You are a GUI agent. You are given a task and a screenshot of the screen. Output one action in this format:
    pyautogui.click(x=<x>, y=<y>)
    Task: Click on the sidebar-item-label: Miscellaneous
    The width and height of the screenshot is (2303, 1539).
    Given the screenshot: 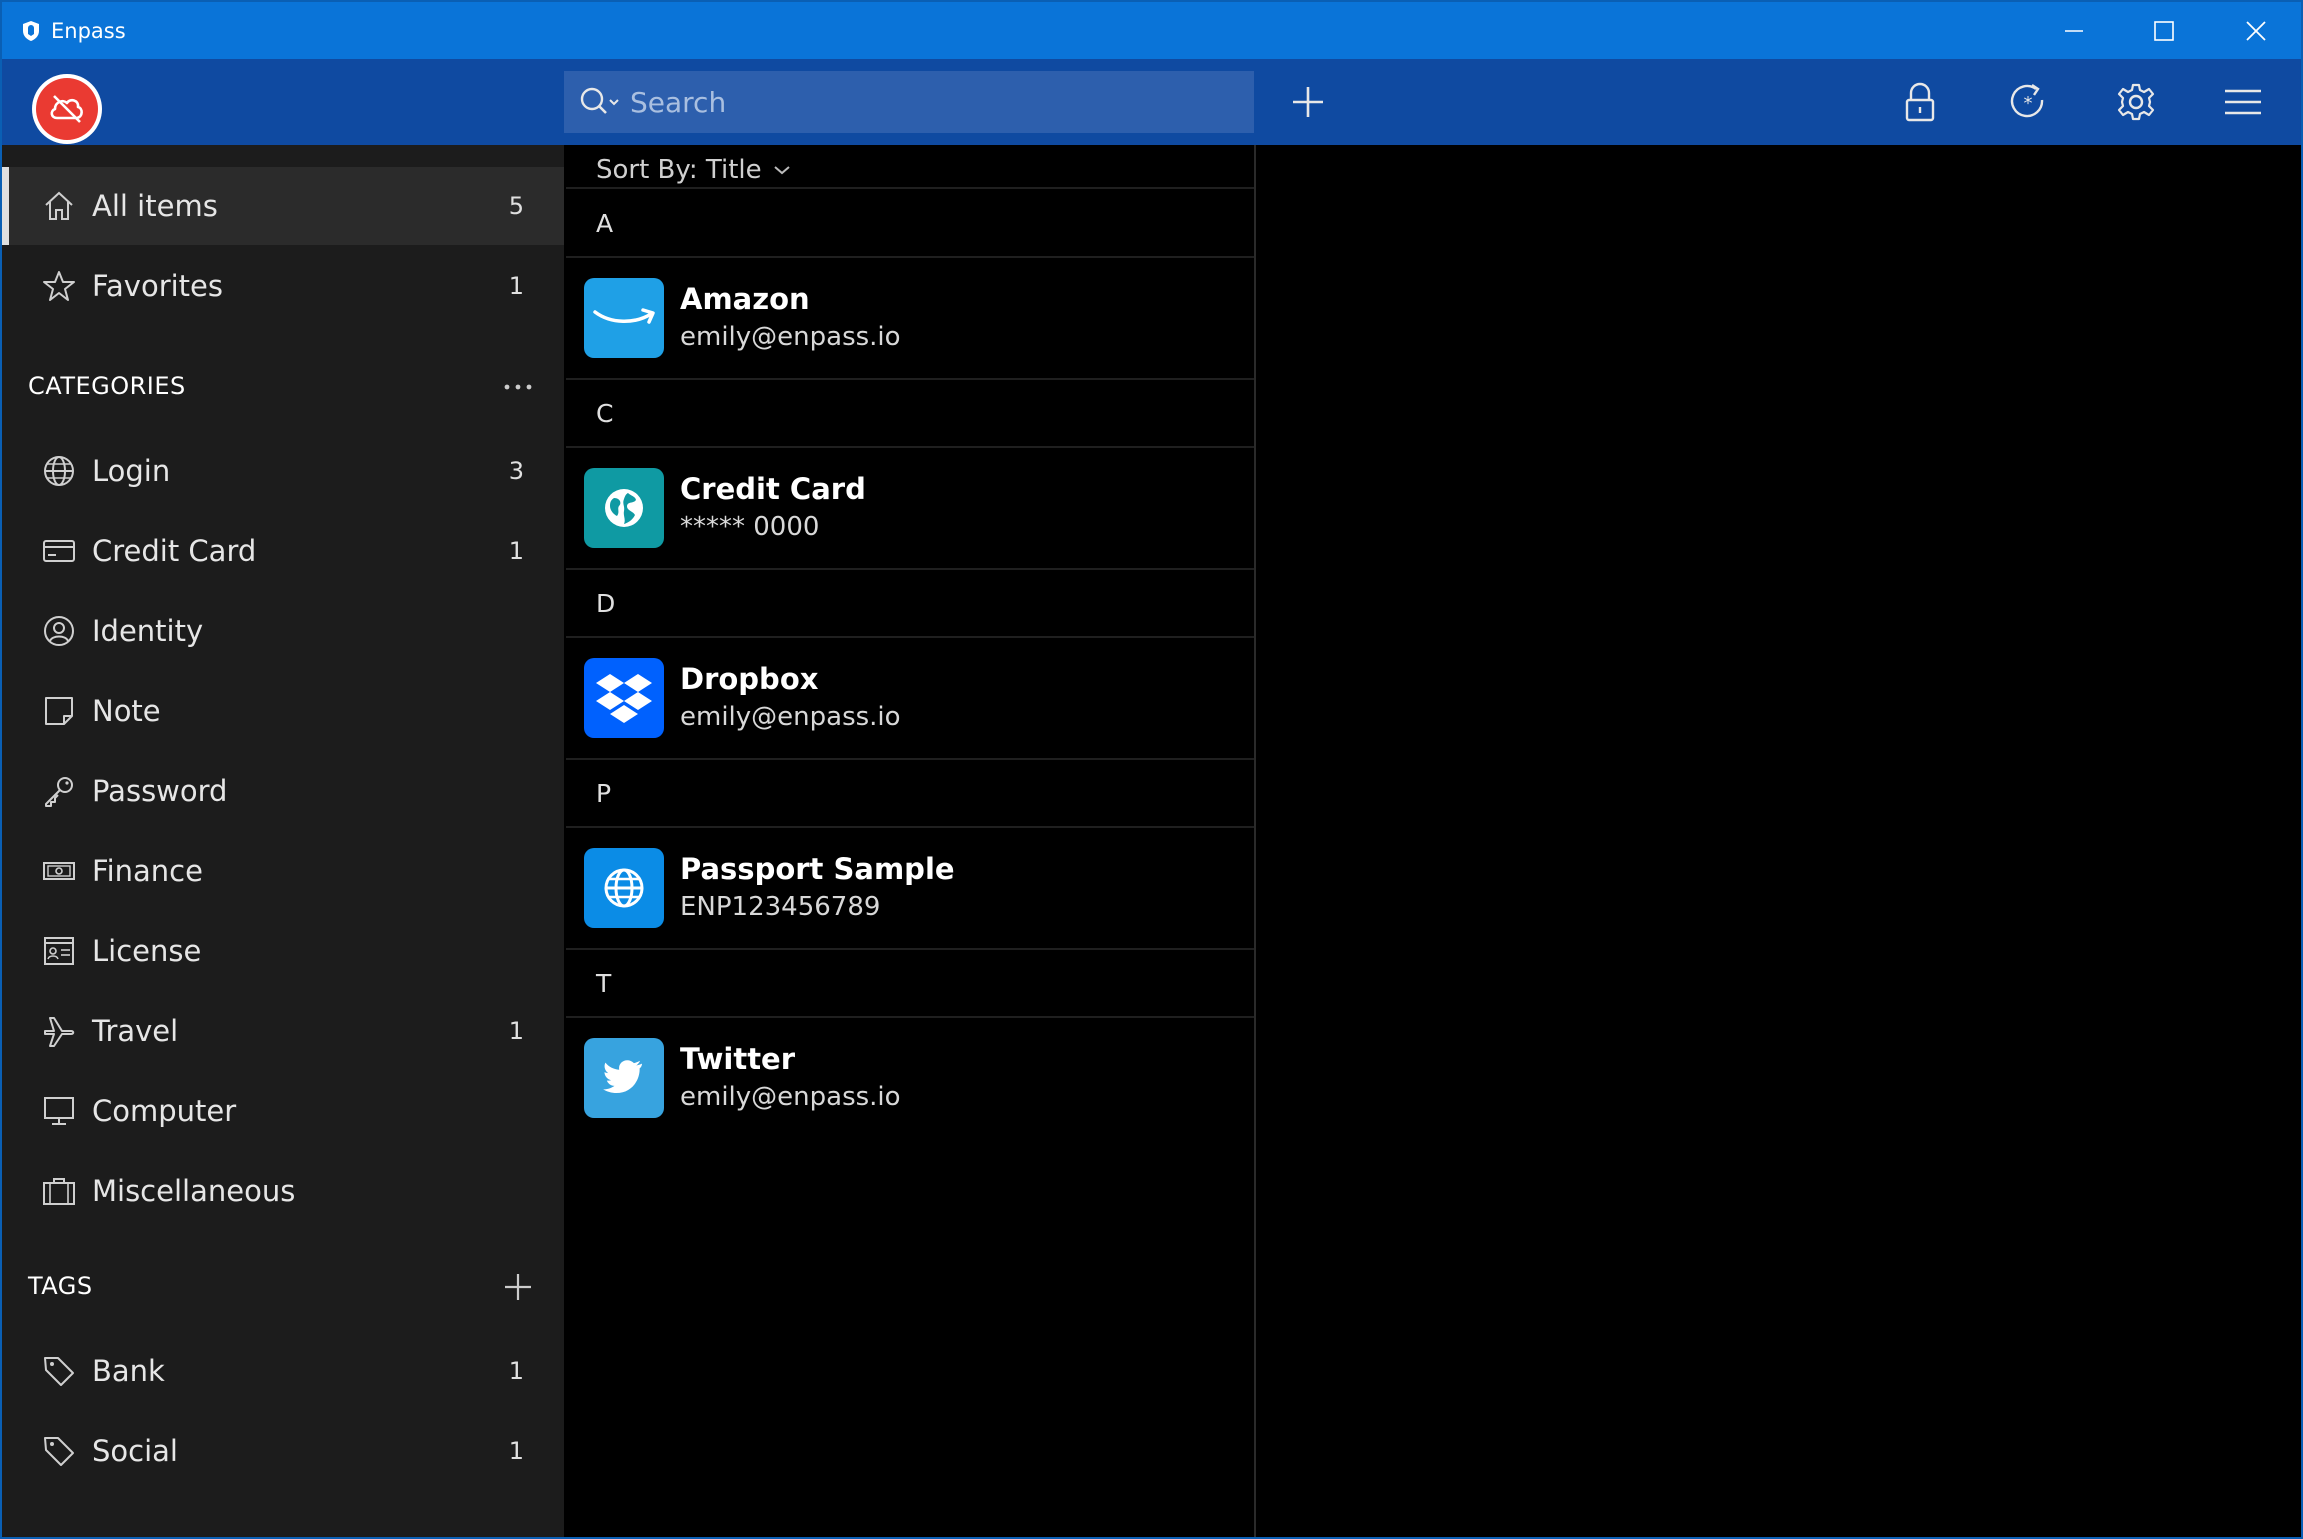 What is the action you would take?
    pyautogui.click(x=194, y=1191)
    